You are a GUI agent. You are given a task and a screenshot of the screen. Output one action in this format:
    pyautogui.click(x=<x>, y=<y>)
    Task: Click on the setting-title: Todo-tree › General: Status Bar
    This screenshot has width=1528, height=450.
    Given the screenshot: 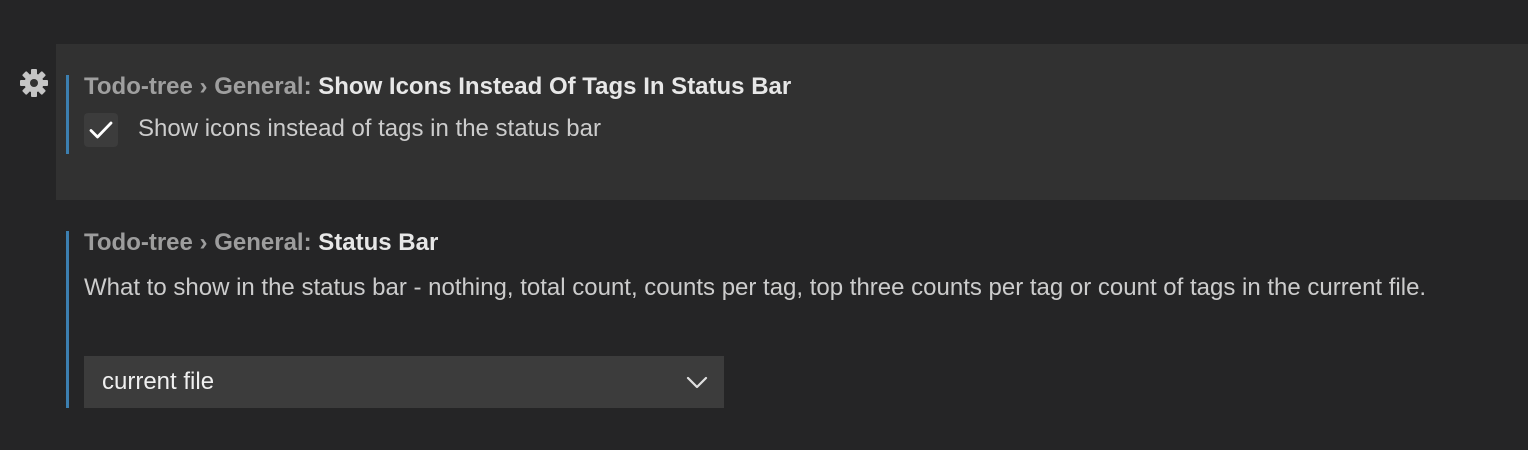 What is the action you would take?
    pyautogui.click(x=261, y=243)
    